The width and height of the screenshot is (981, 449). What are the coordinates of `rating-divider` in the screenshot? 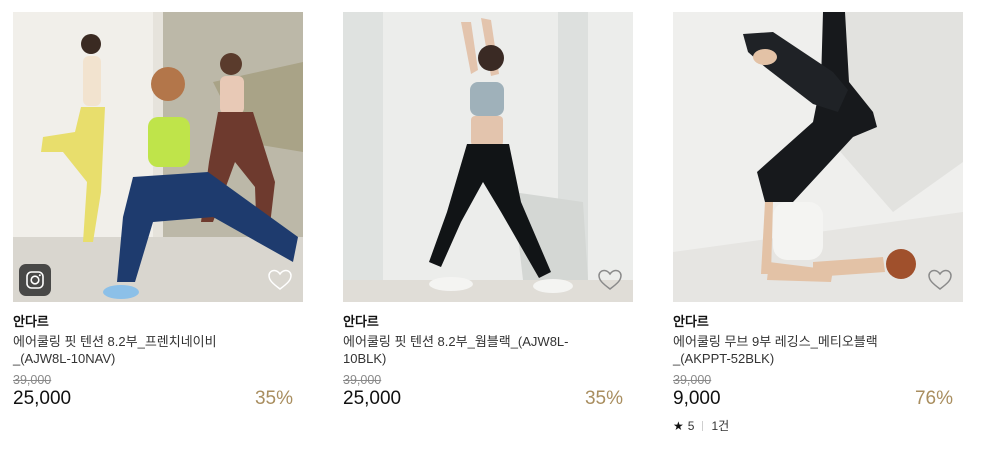 It's located at (703, 426).